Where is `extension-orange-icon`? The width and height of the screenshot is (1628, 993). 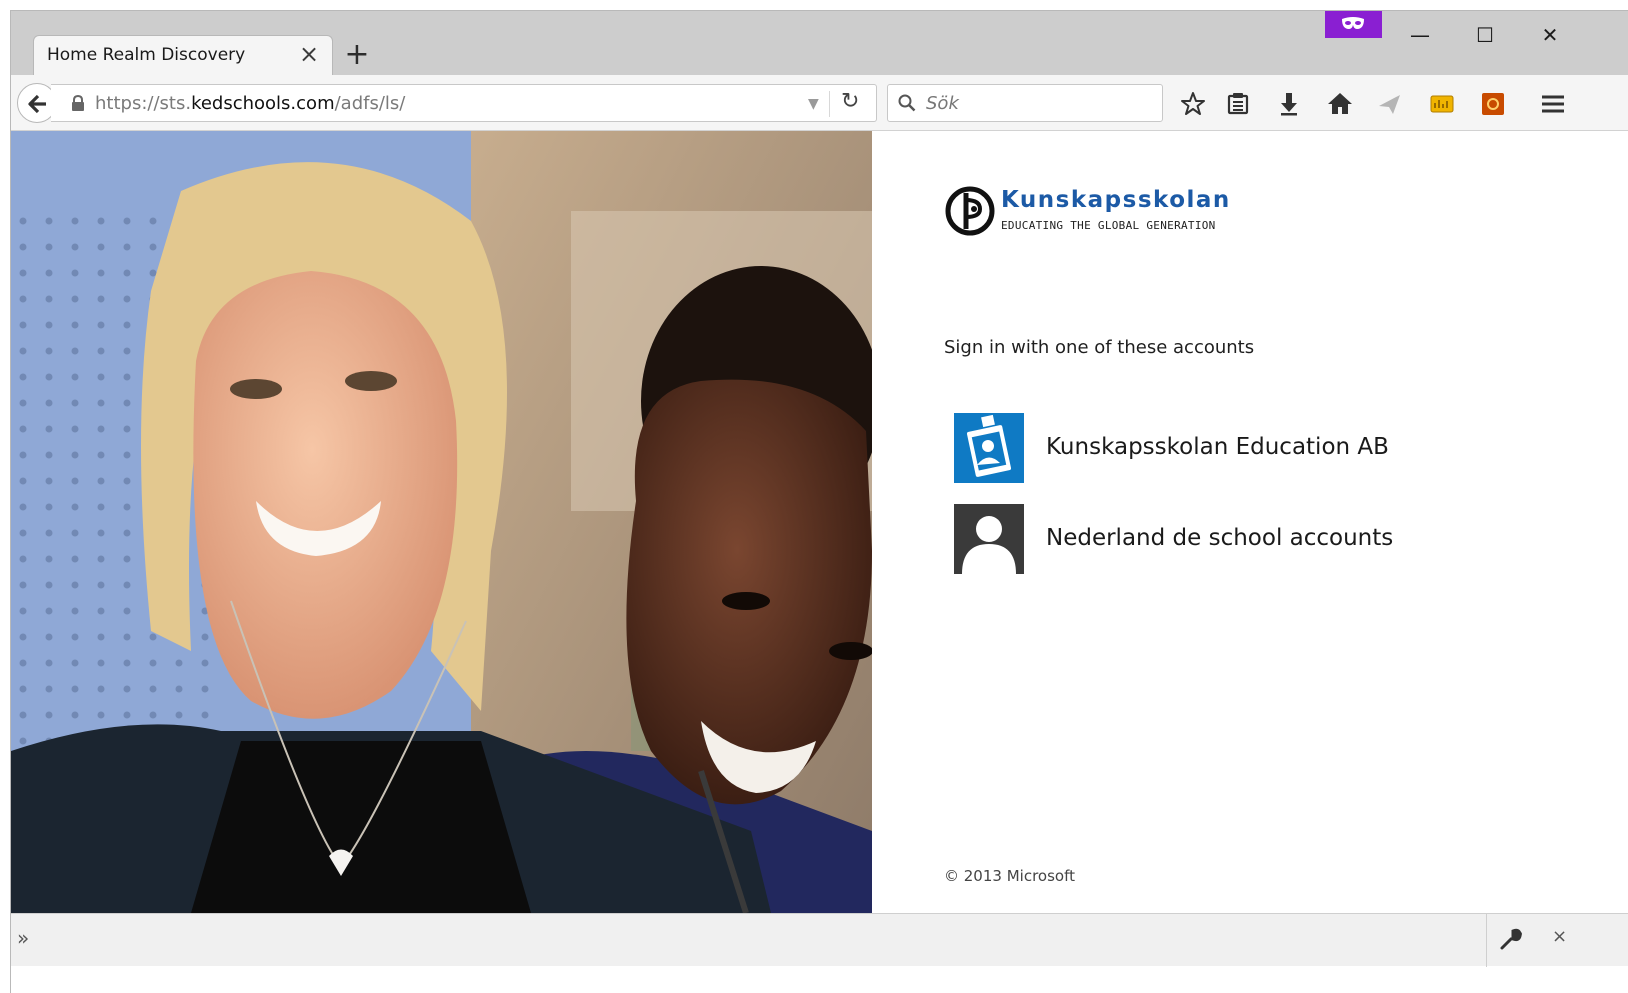
extension-orange-icon is located at coordinates (1493, 104).